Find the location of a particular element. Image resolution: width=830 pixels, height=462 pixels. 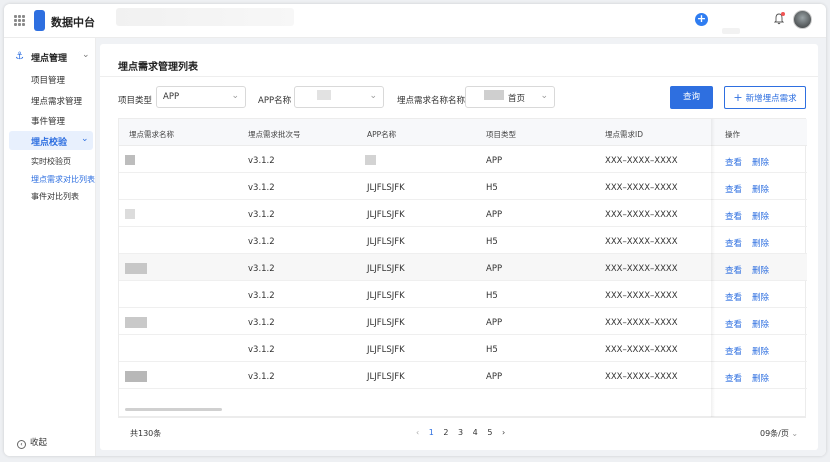

add-requirement-label: 新增埋点需求 is located at coordinates (771, 99).